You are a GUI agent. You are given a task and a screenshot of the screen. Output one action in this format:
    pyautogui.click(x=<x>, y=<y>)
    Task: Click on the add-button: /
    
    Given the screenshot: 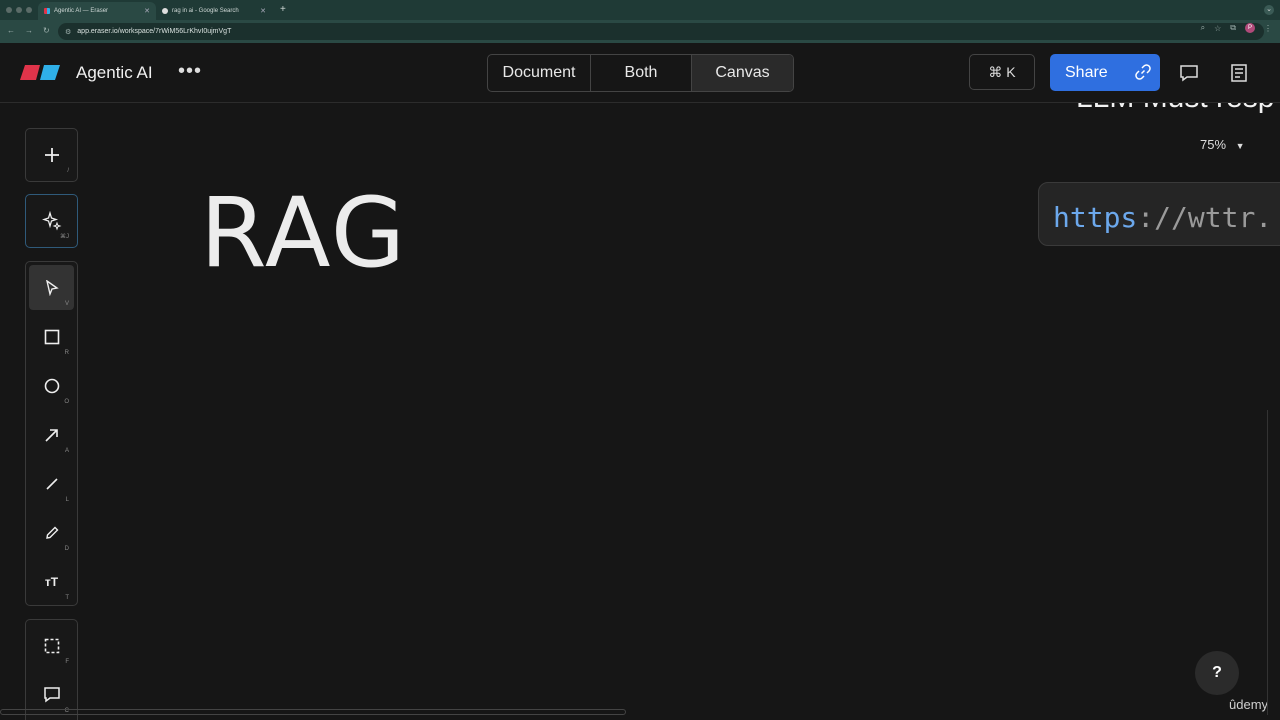 What is the action you would take?
    pyautogui.click(x=51, y=154)
    